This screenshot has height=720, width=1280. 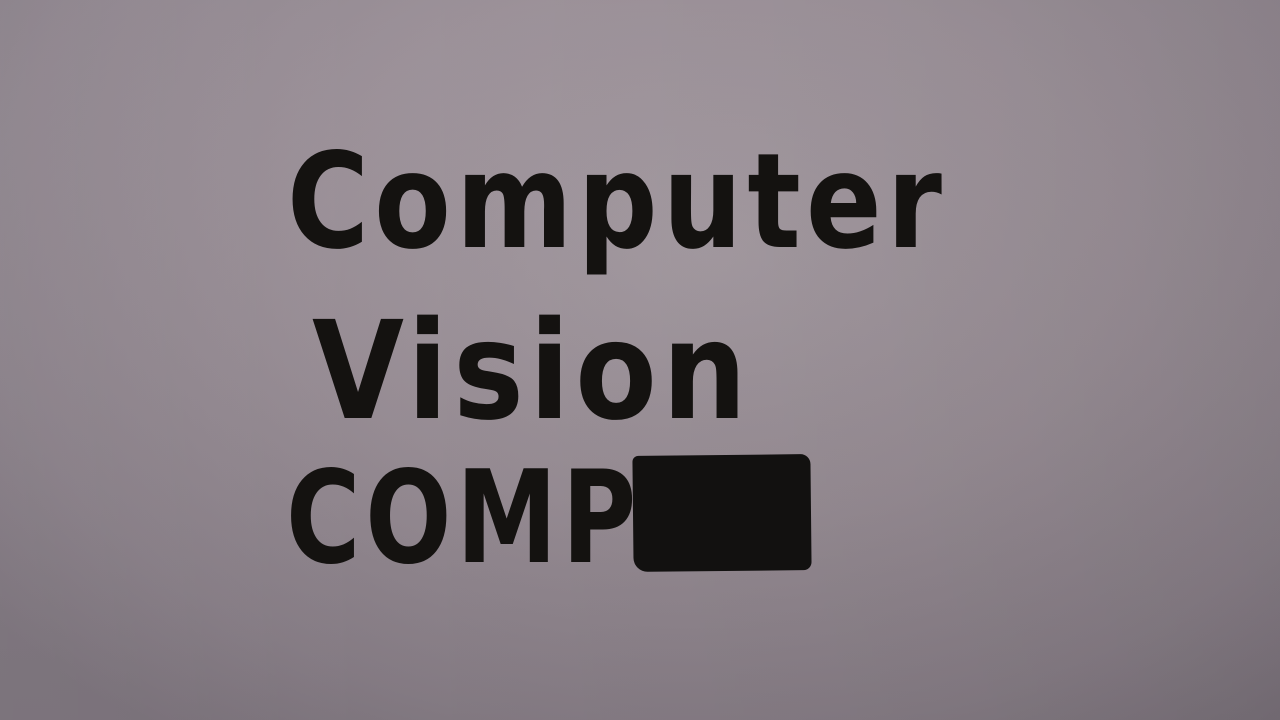 I want to click on line-computer: Computer, so click(x=617, y=202).